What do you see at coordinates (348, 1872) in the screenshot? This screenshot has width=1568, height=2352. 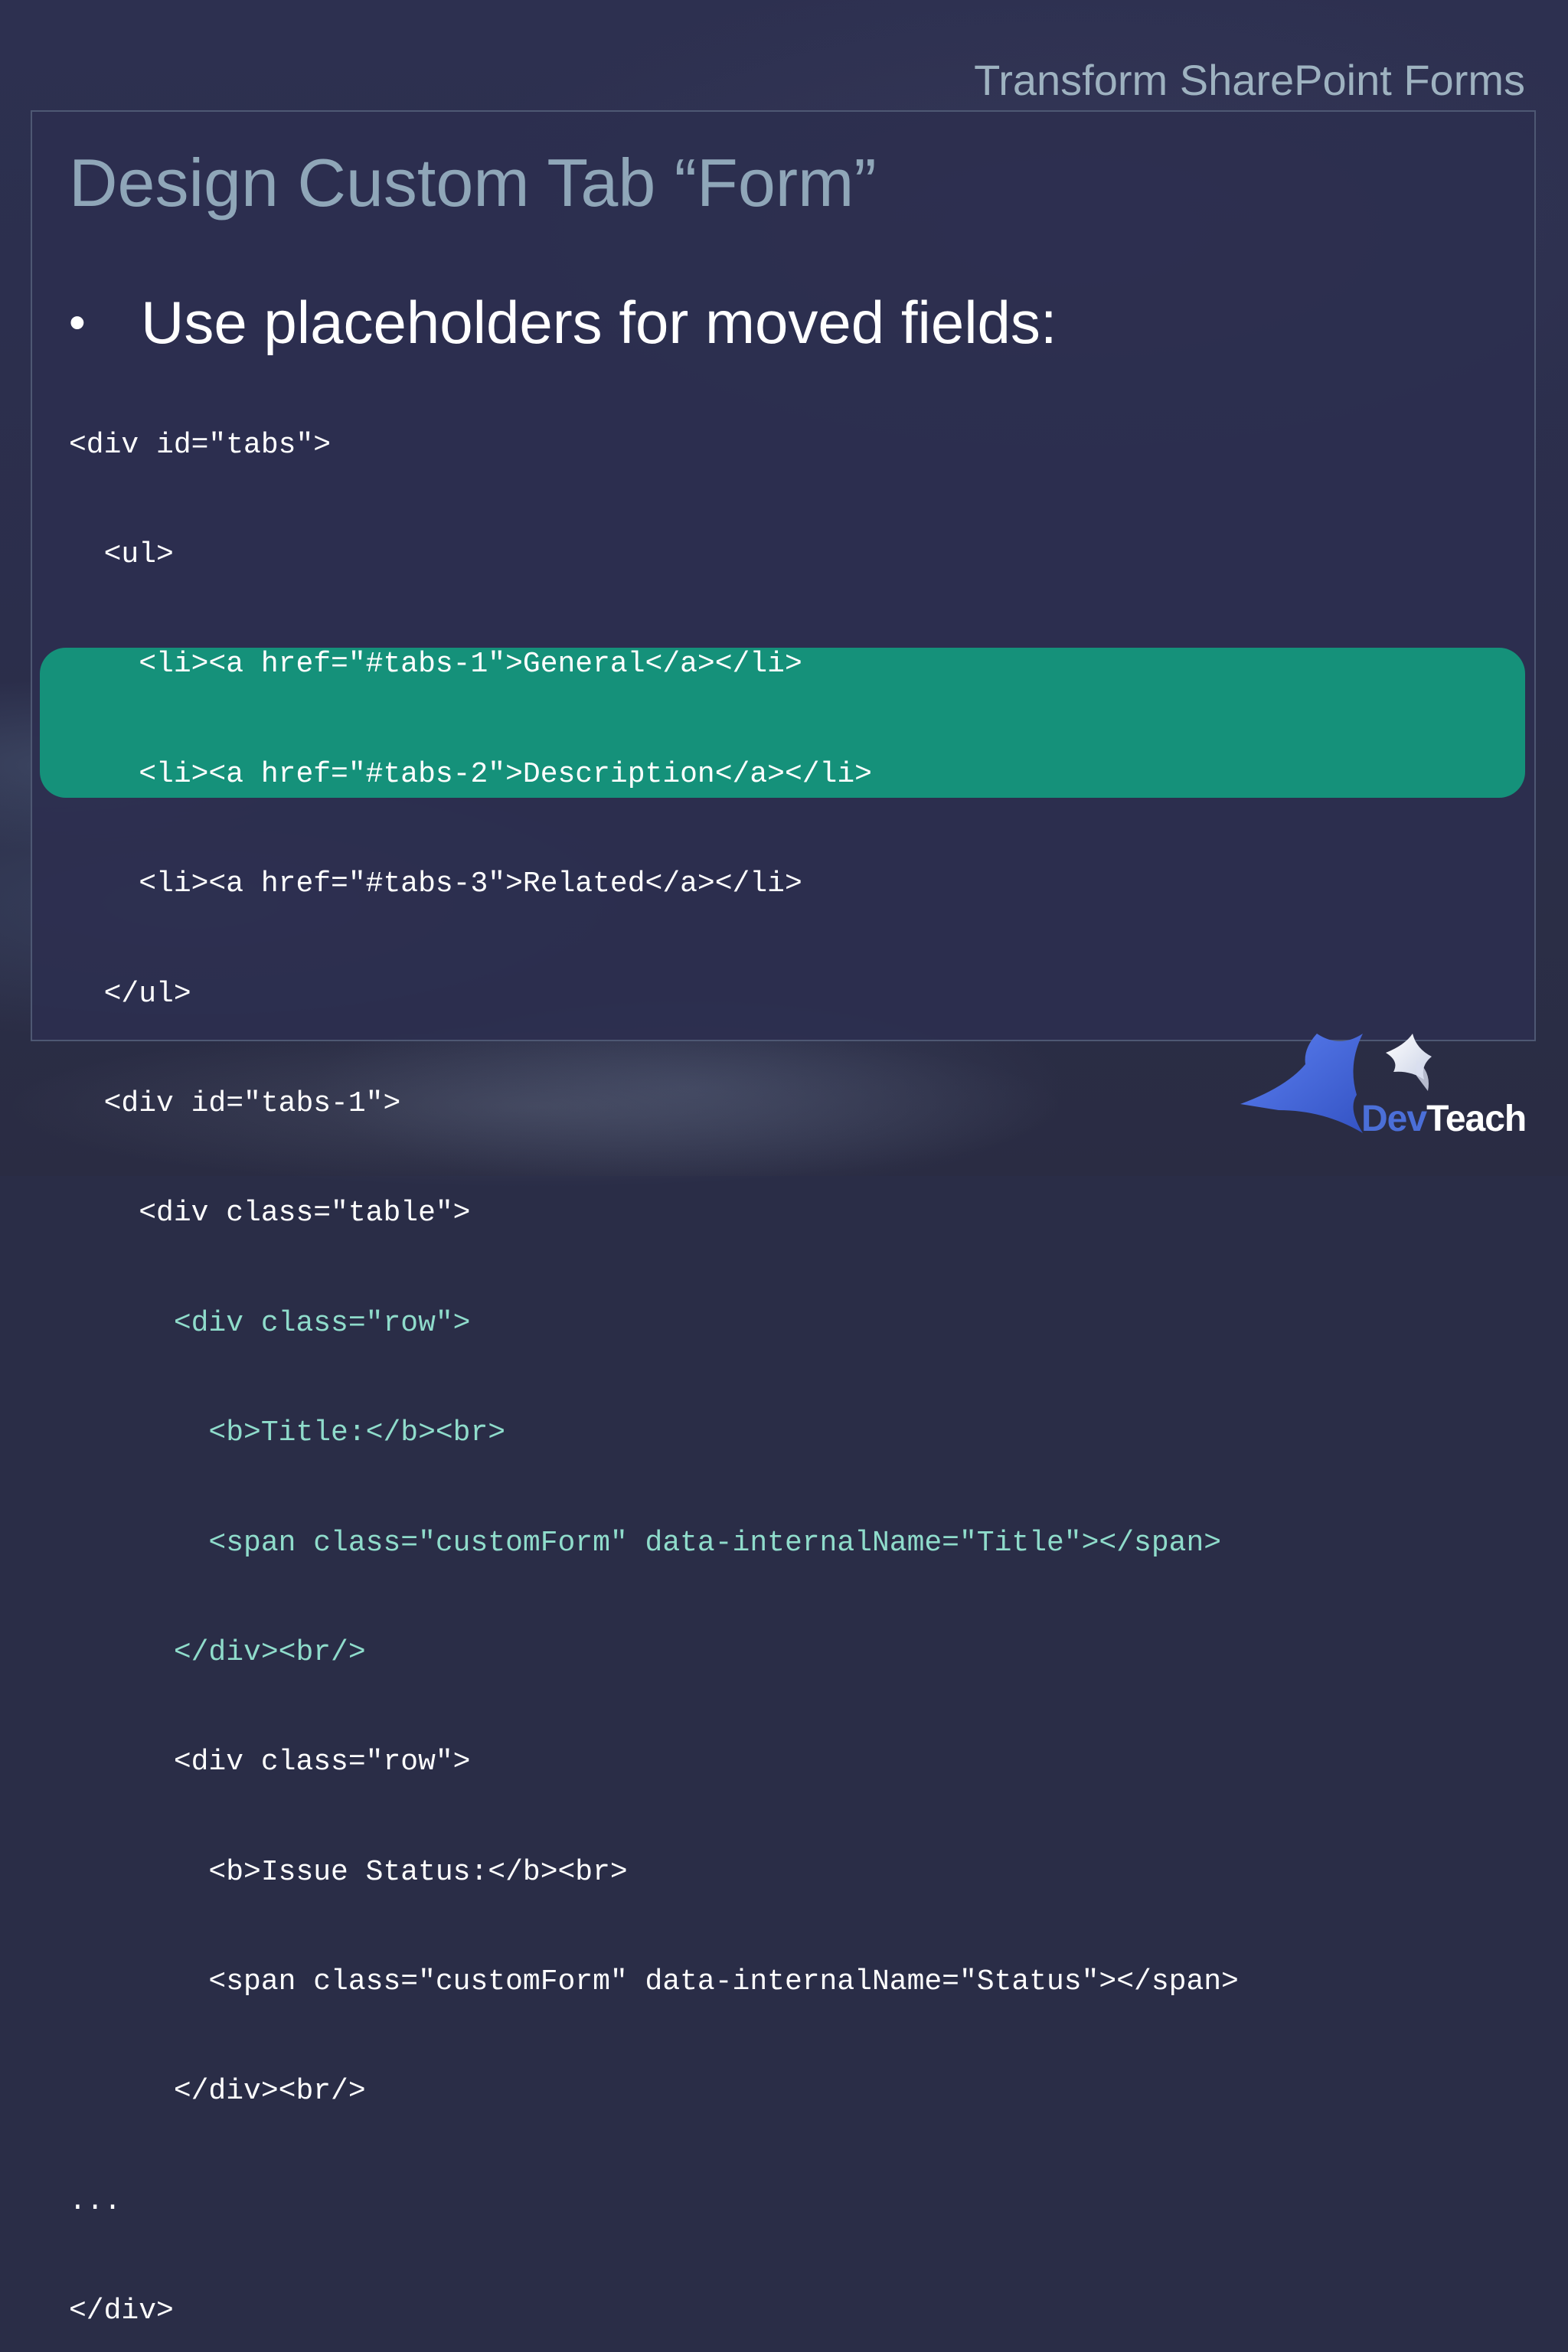 I see `code-line: <b>Issue Status:</b><br>` at bounding box center [348, 1872].